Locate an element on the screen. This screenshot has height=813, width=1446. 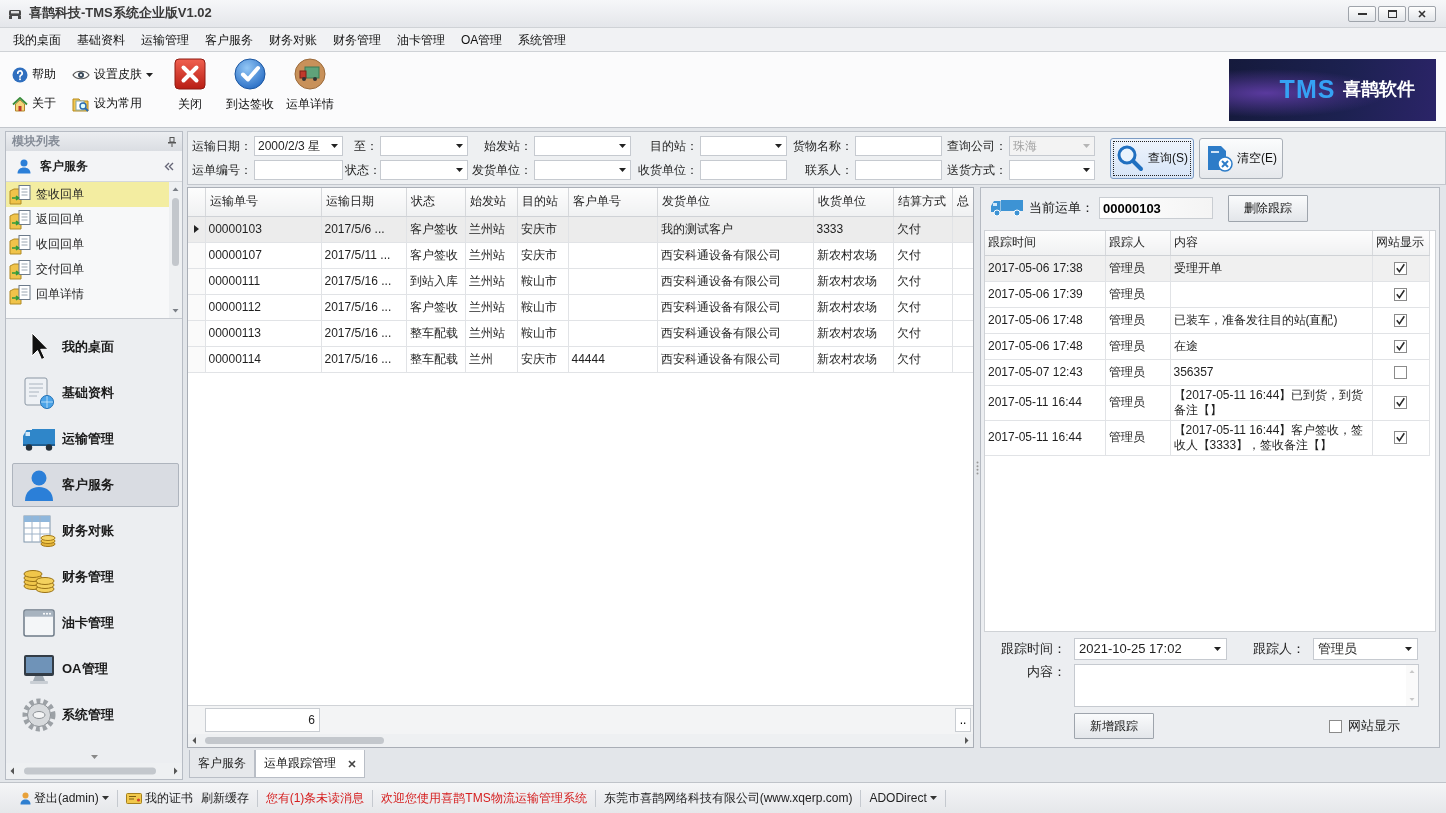
column-header: 发货单位 is located at coordinates (735, 202).